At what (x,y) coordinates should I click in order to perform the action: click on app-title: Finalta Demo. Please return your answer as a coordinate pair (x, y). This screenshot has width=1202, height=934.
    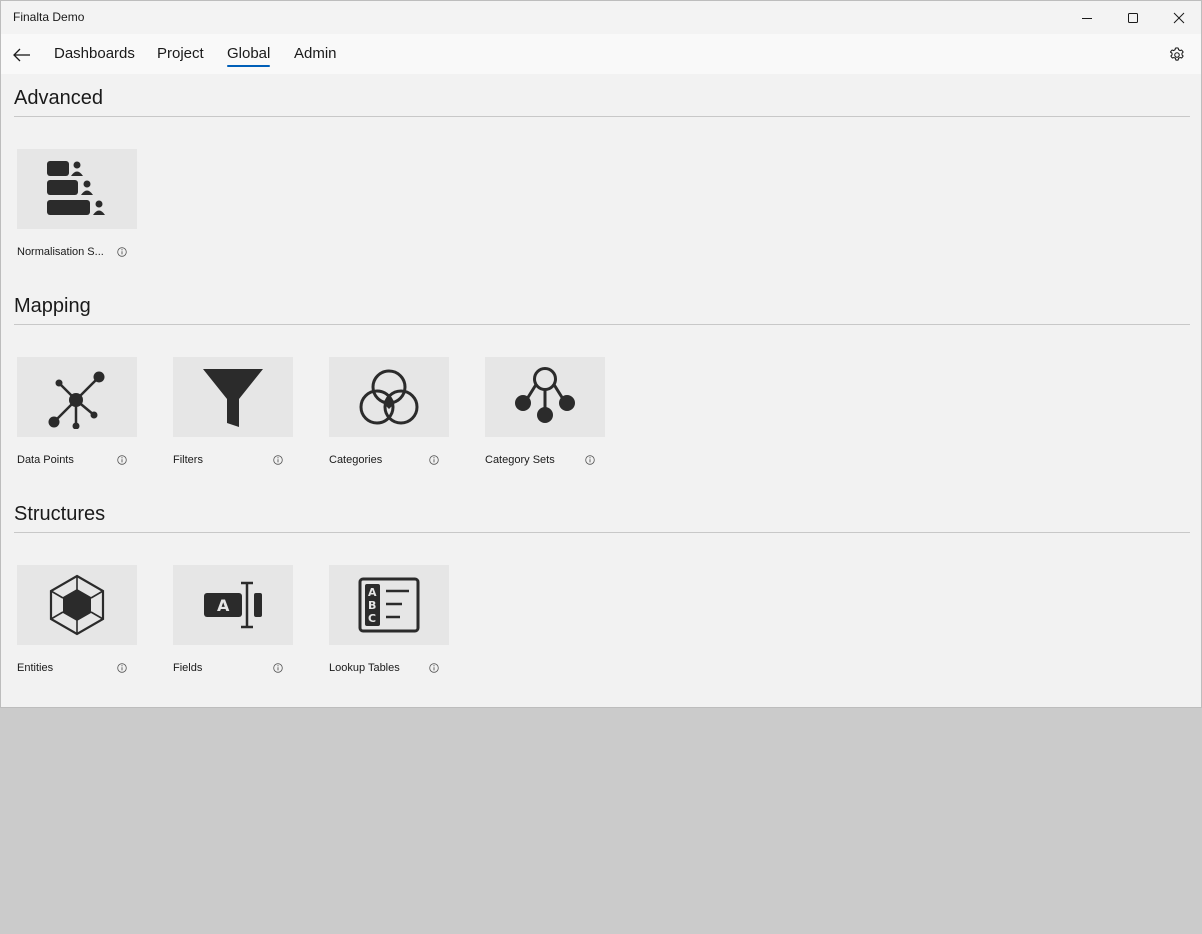
    Looking at the image, I should click on (49, 17).